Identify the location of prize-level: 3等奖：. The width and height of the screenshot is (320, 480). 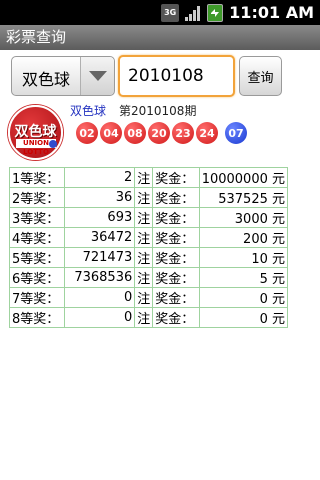
(37, 217).